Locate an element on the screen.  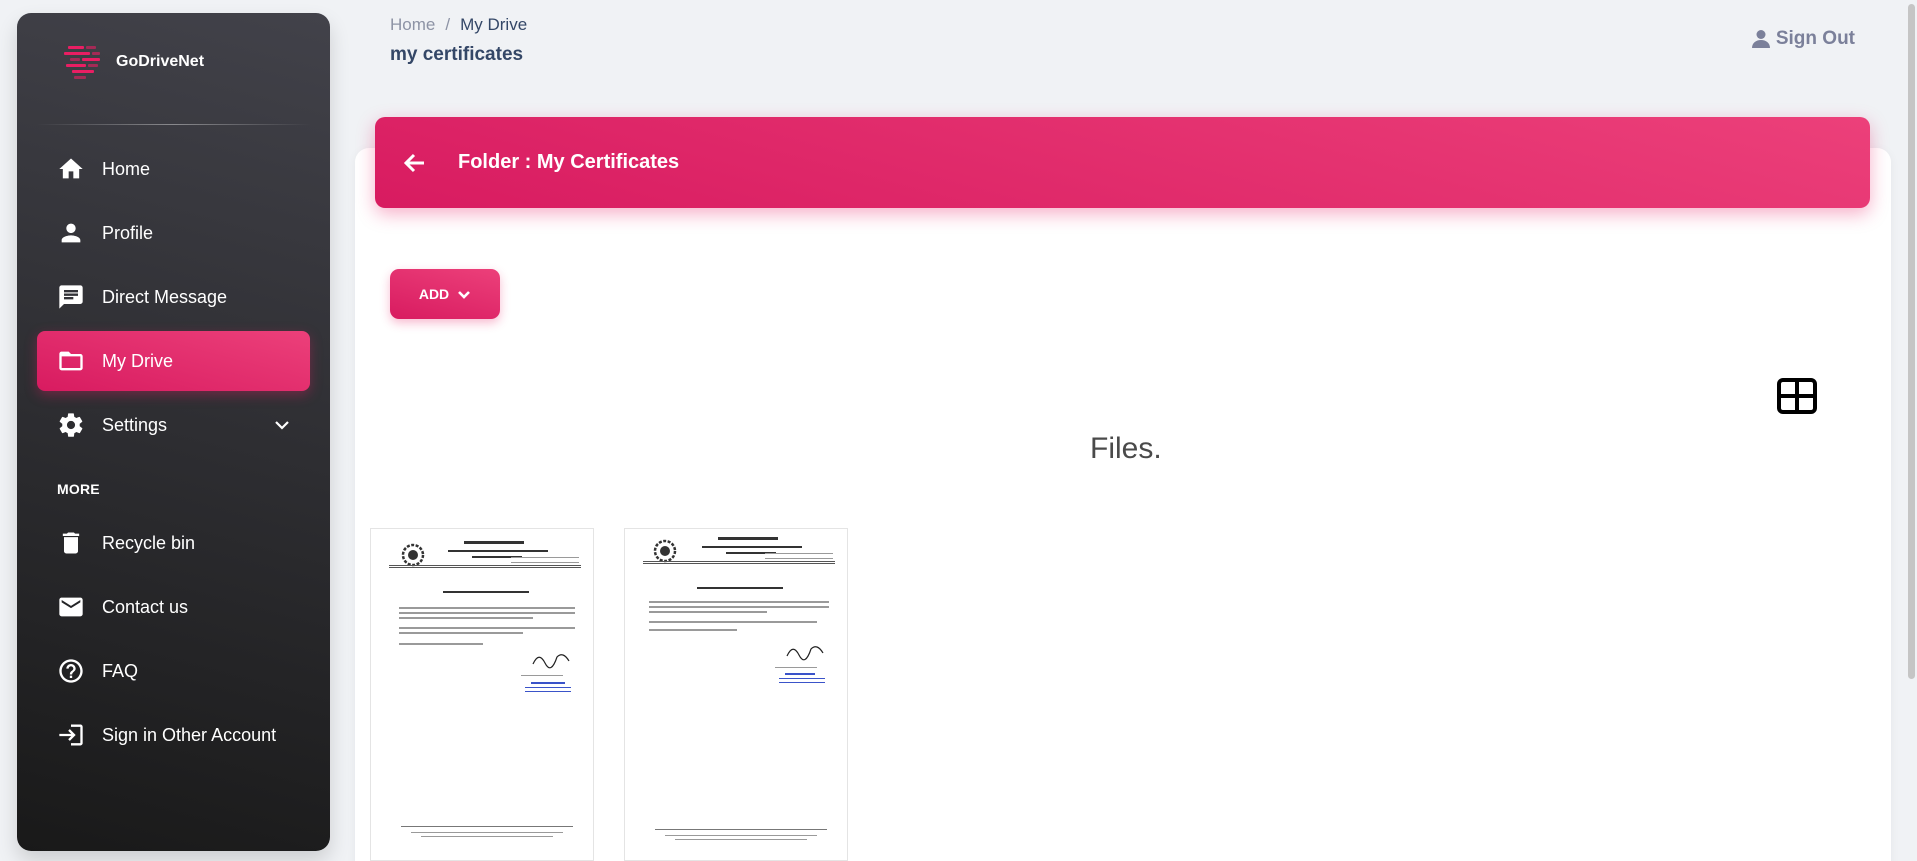
help-icon is located at coordinates (71, 671).